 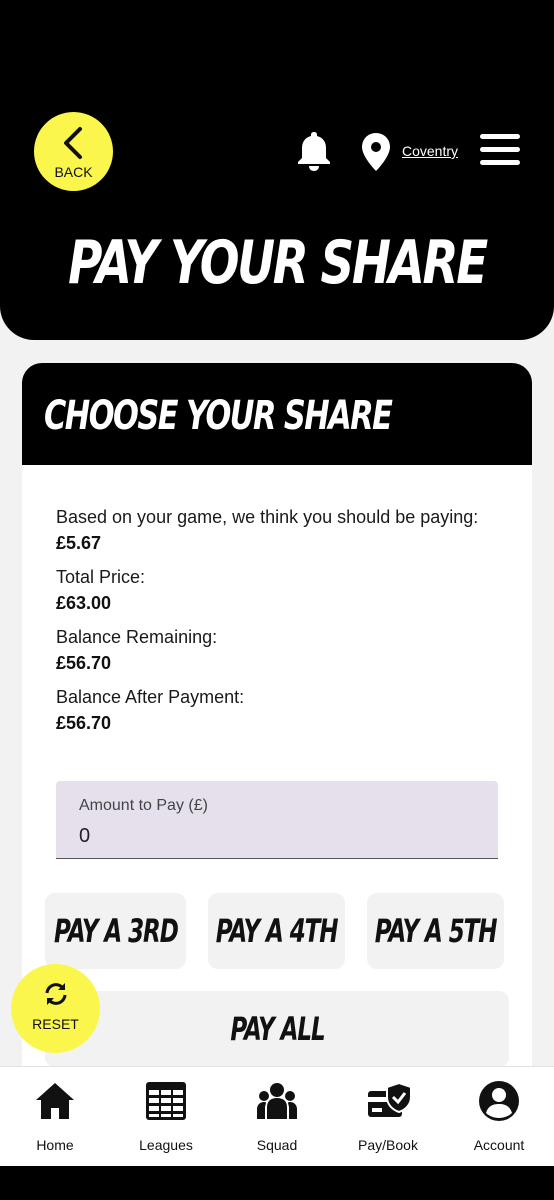 What do you see at coordinates (277, 1145) in the screenshot?
I see `nav-label-squad: Squad` at bounding box center [277, 1145].